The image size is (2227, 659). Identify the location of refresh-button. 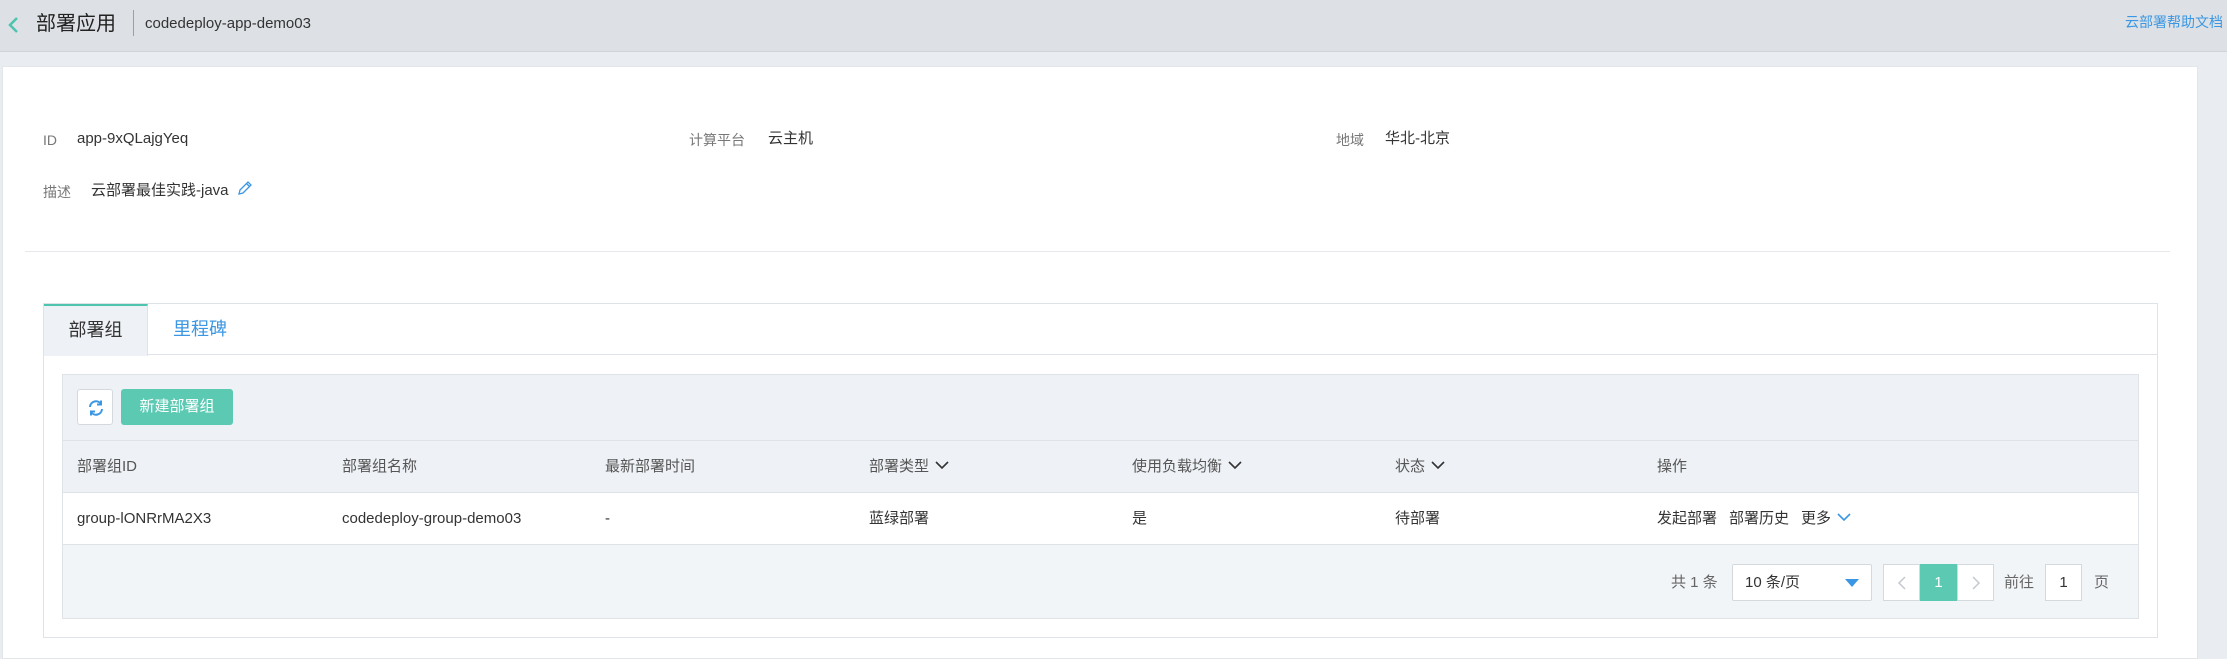
(95, 407).